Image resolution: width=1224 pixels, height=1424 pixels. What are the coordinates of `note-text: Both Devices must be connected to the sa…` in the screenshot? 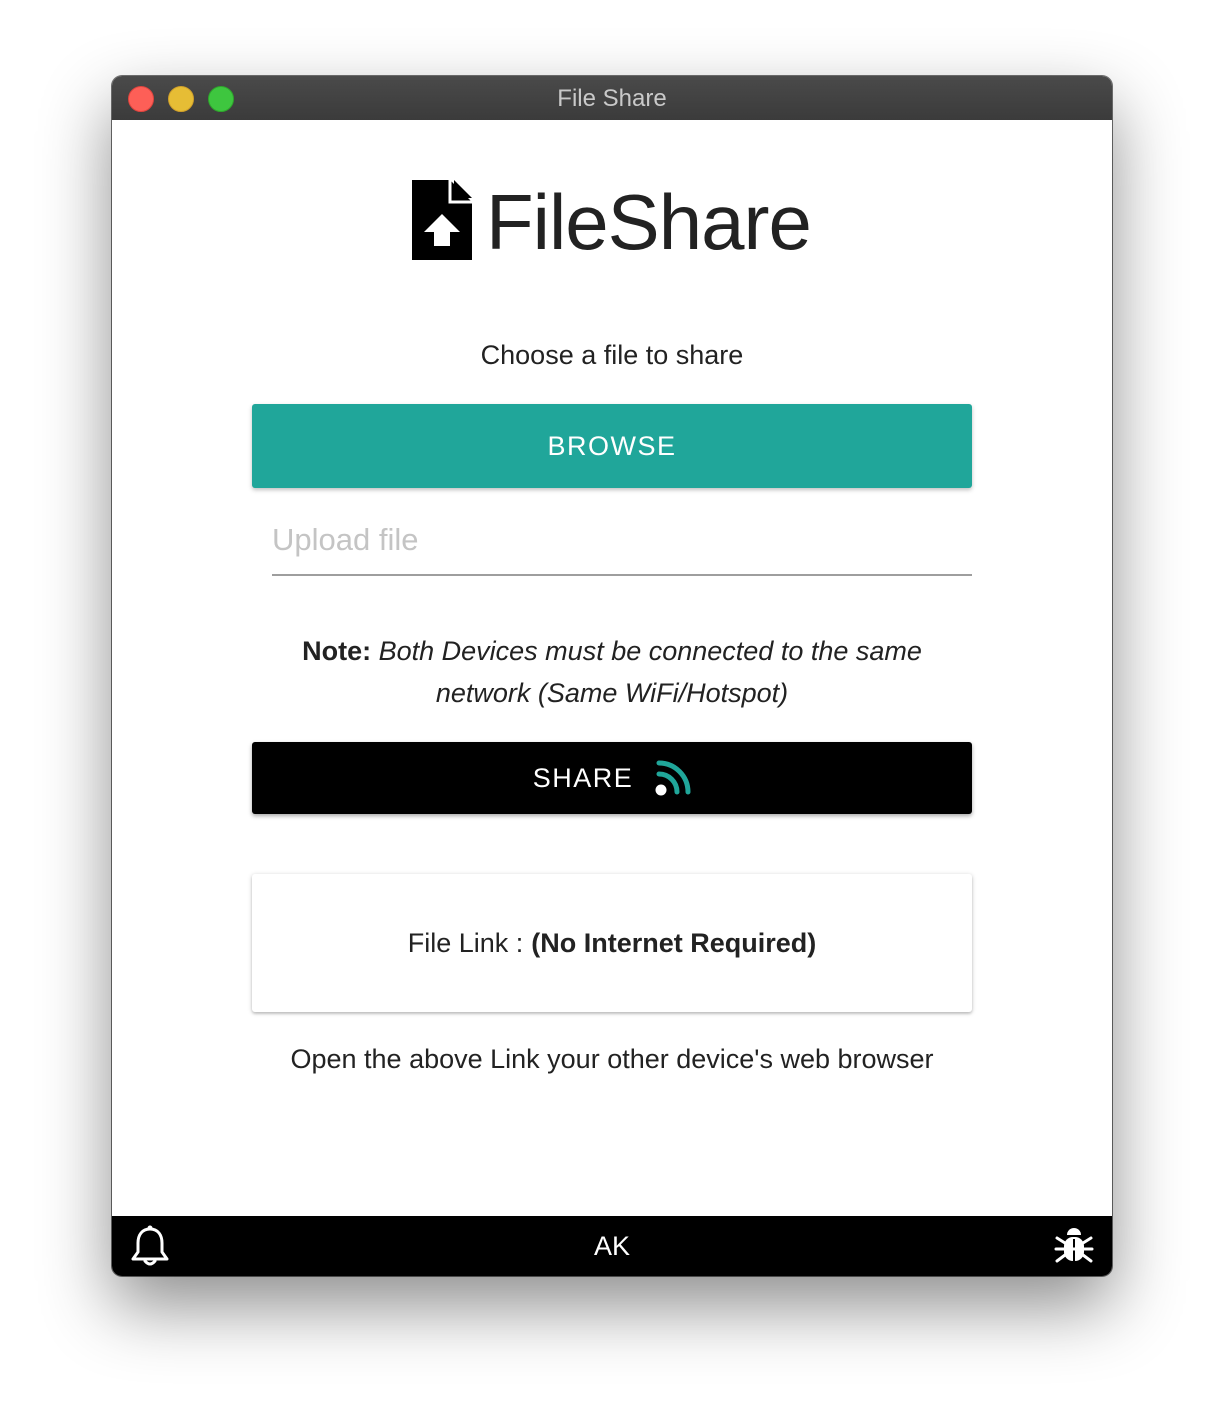 It's located at (650, 672).